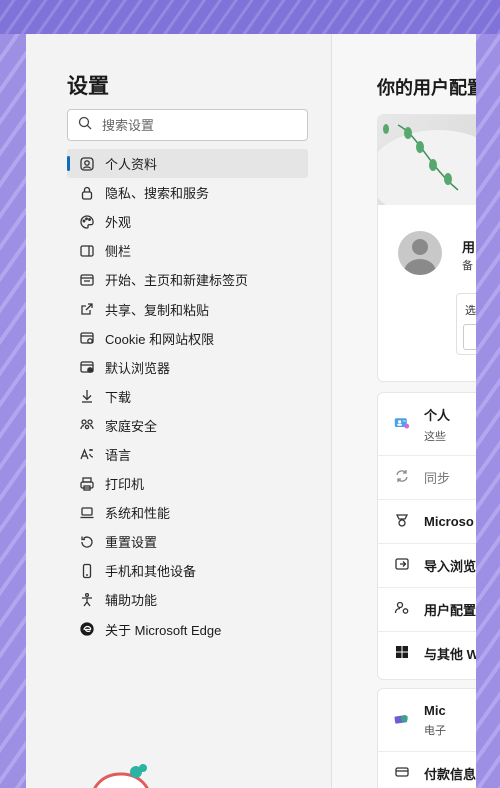 The height and width of the screenshot is (788, 500). I want to click on laptop-icon, so click(87, 513).